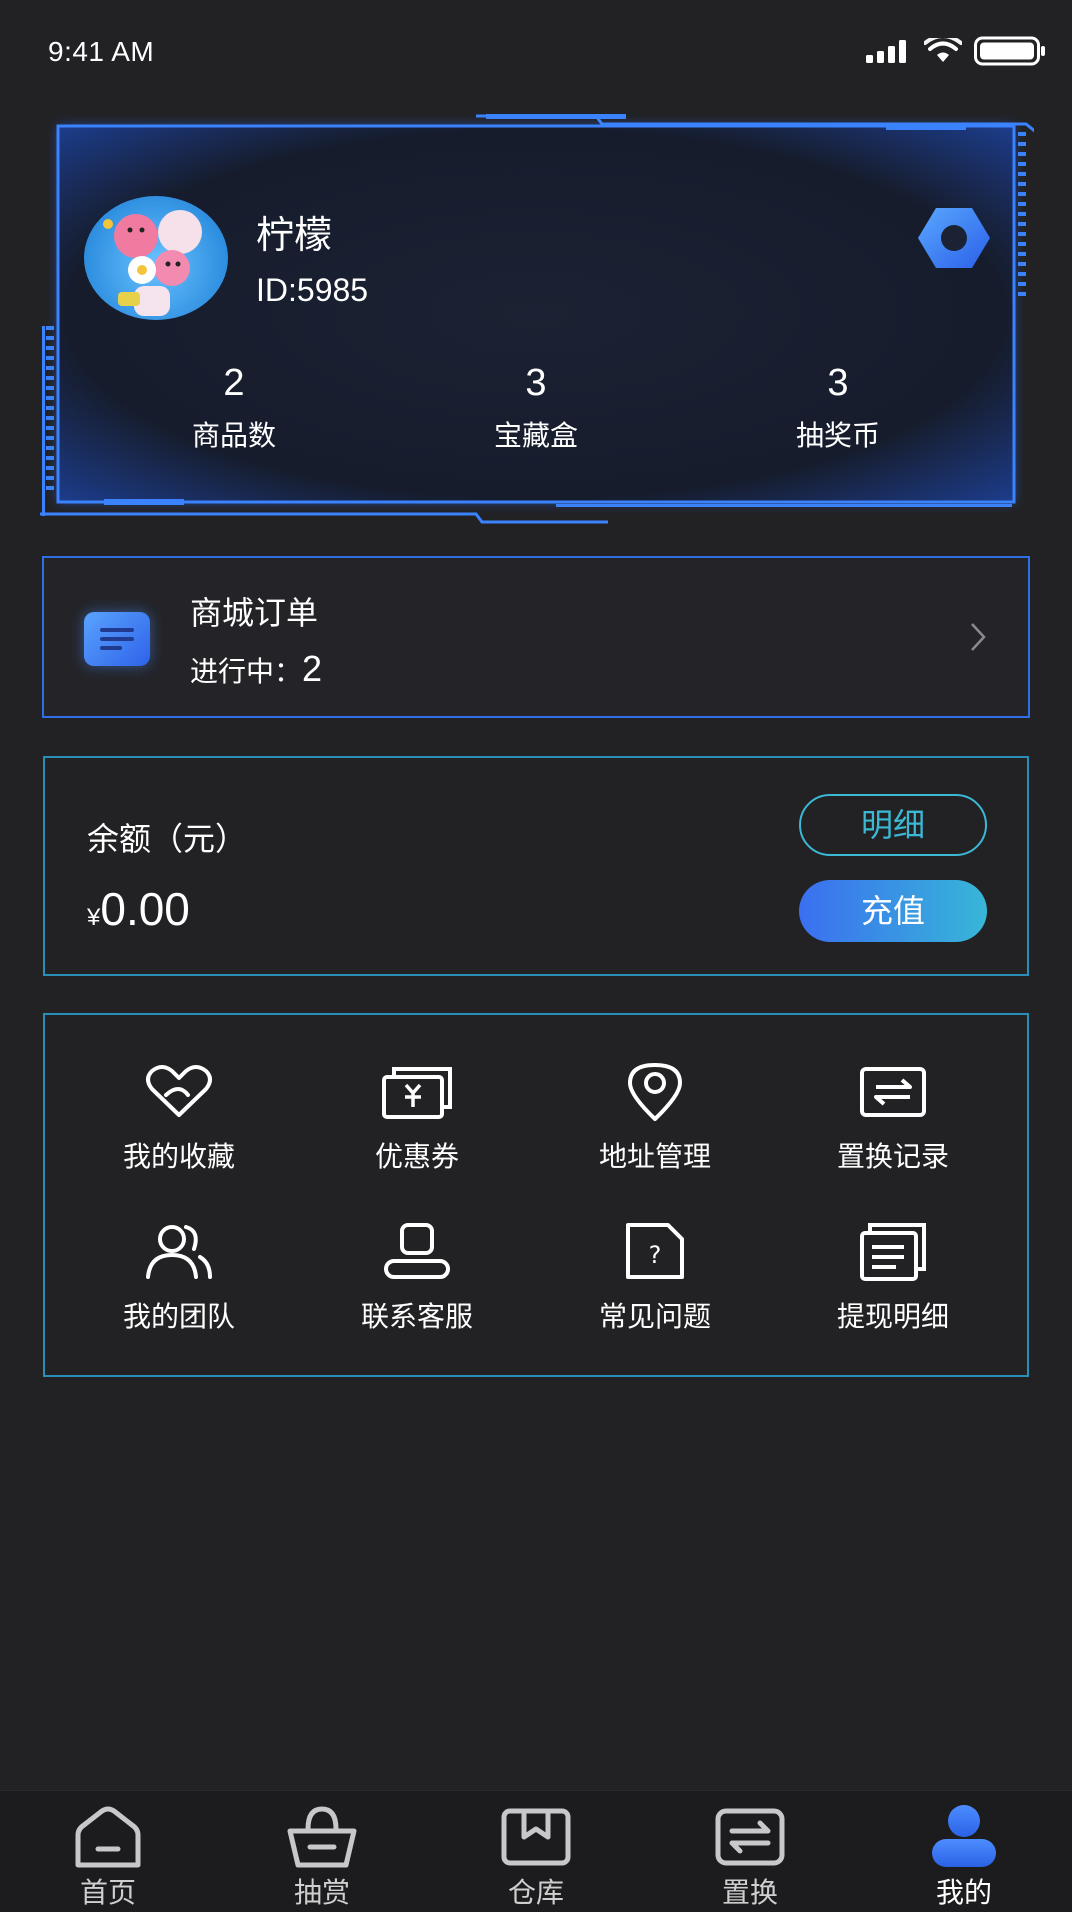 This screenshot has width=1072, height=1912. What do you see at coordinates (179, 1091) in the screenshot?
I see `heart-icon` at bounding box center [179, 1091].